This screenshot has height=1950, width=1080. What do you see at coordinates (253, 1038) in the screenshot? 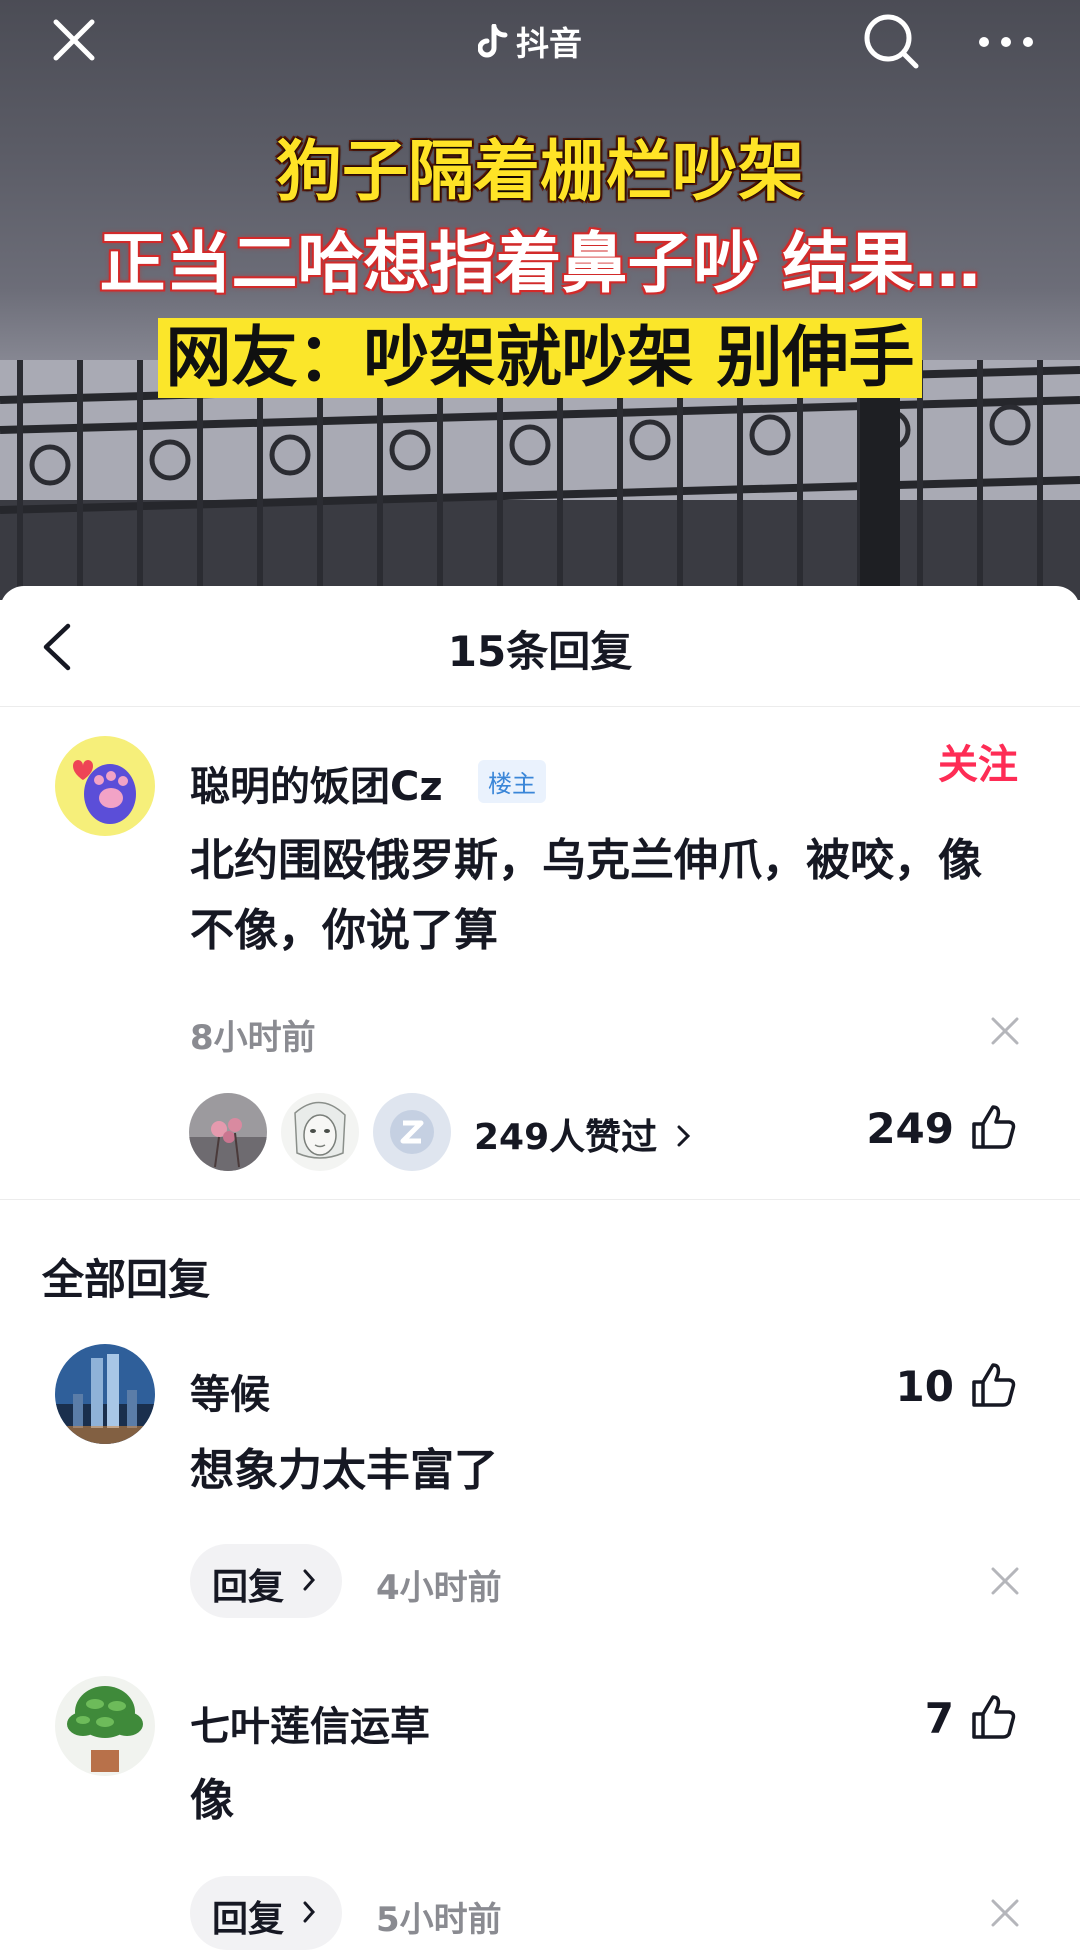
I see `main-comment-time: 8小时前` at bounding box center [253, 1038].